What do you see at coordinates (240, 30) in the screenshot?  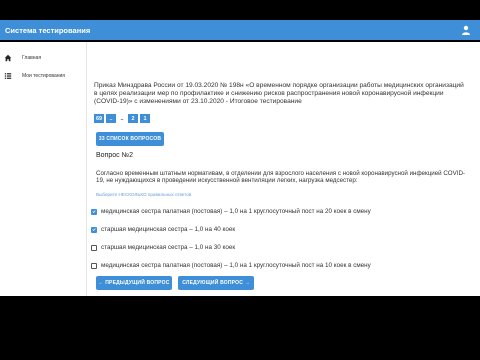 I see `app-header: Система тестирования` at bounding box center [240, 30].